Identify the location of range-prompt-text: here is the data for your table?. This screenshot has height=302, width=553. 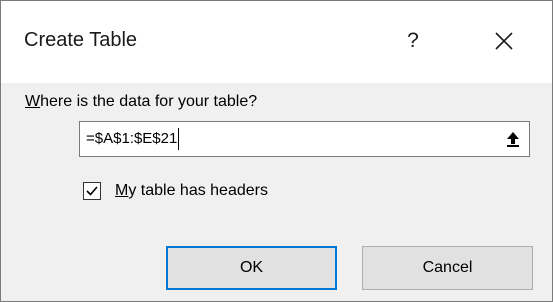
(149, 101).